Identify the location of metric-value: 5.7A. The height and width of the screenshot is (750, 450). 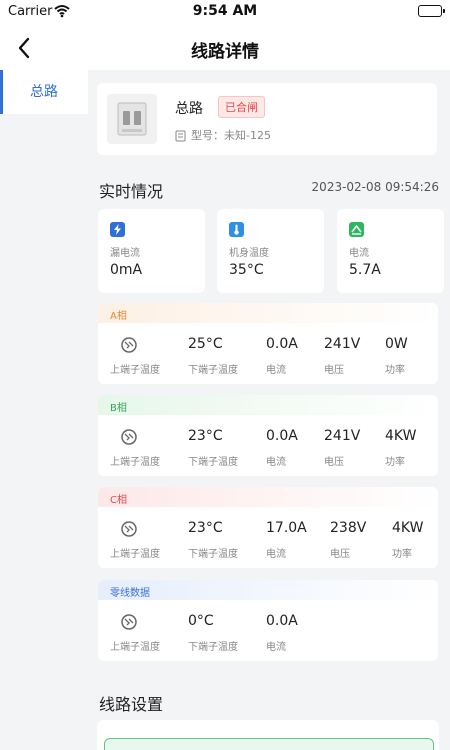
(365, 270).